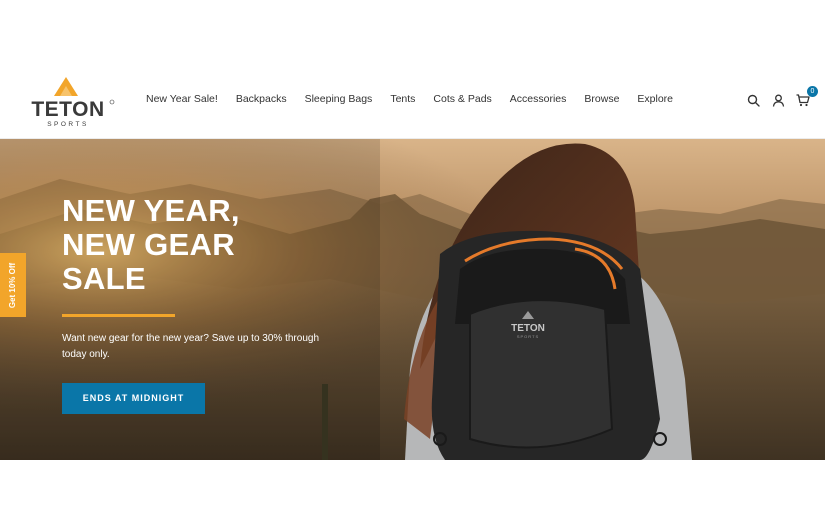 Image resolution: width=825 pixels, height=525 pixels. Describe the element at coordinates (812, 91) in the screenshot. I see `cart-count-badge: 0` at that location.